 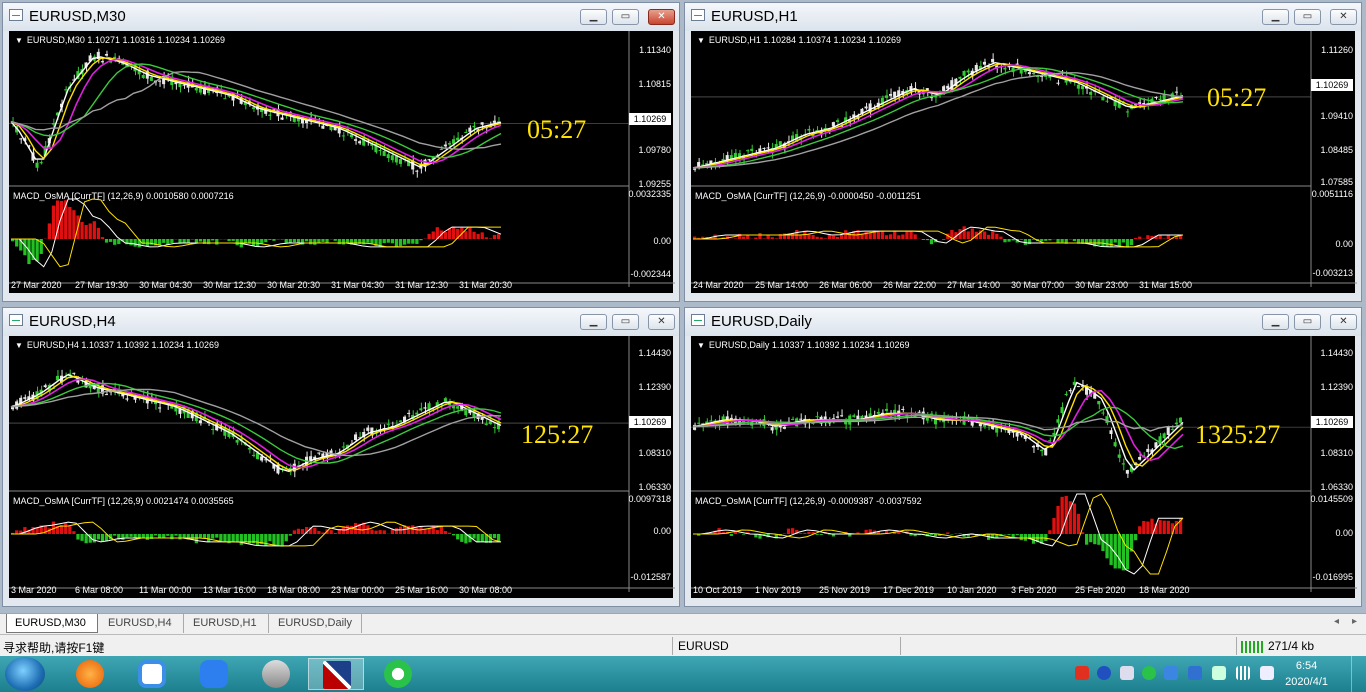 What do you see at coordinates (276, 674) in the screenshot?
I see `taskbar-app-tool` at bounding box center [276, 674].